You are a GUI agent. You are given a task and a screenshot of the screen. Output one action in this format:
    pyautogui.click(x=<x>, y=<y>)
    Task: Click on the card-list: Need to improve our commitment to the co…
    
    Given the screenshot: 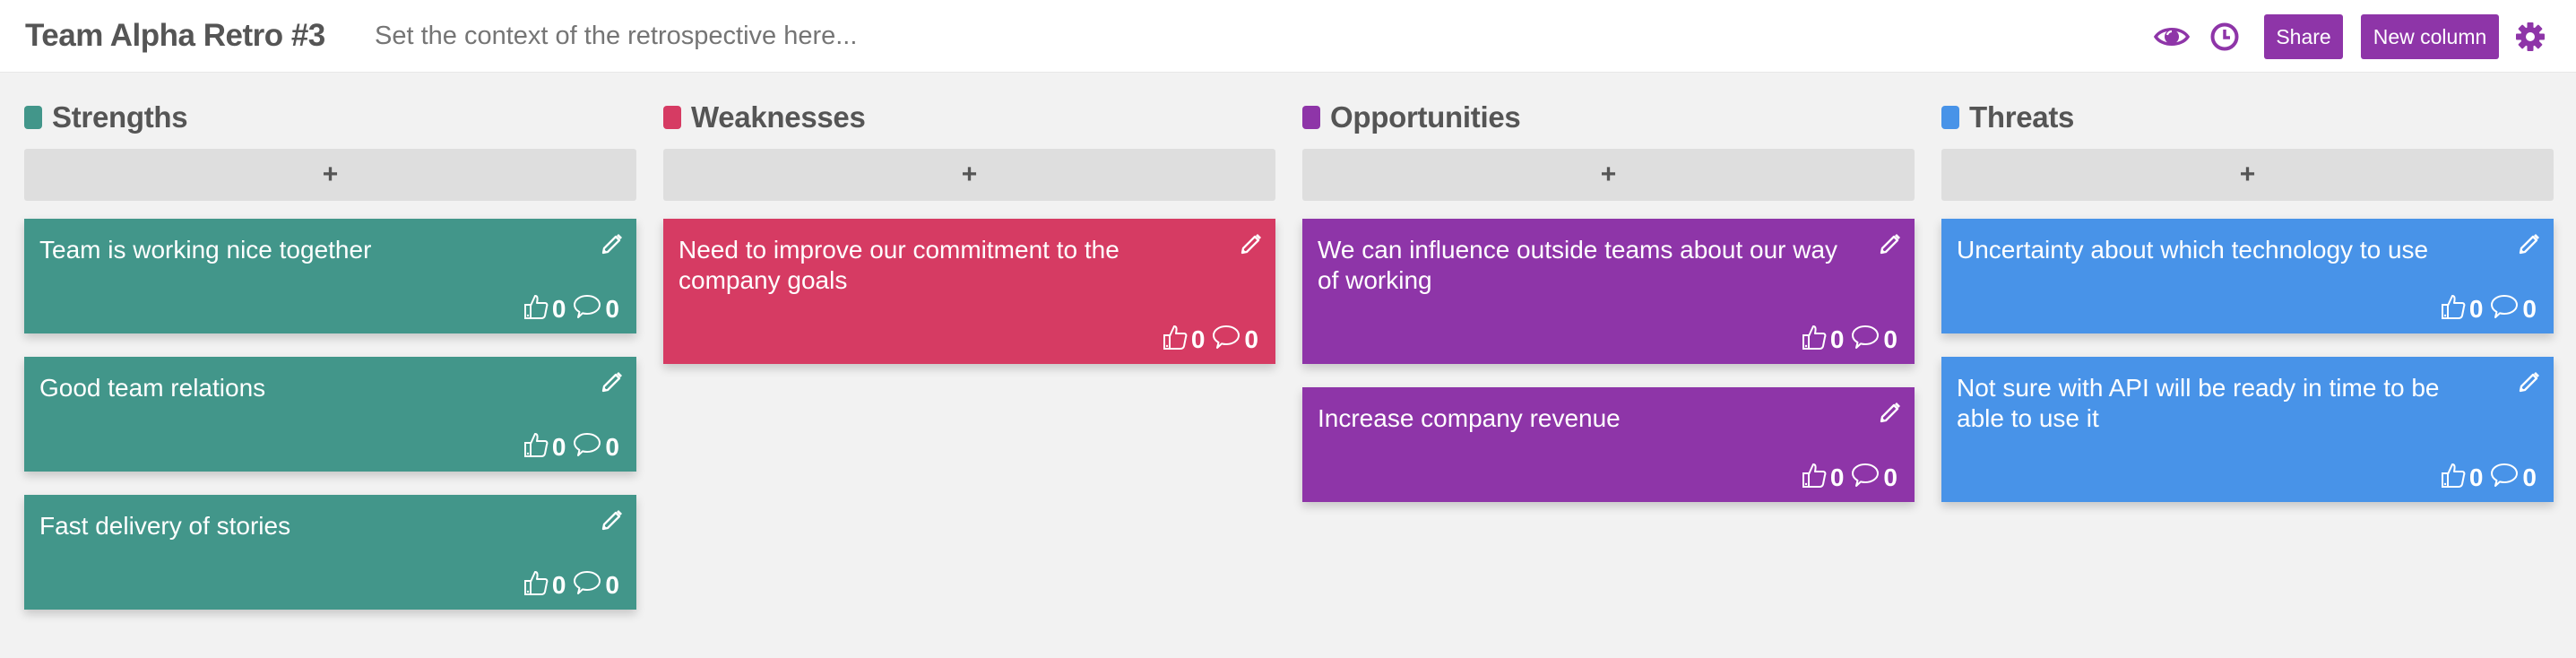 What is the action you would take?
    pyautogui.click(x=969, y=303)
    